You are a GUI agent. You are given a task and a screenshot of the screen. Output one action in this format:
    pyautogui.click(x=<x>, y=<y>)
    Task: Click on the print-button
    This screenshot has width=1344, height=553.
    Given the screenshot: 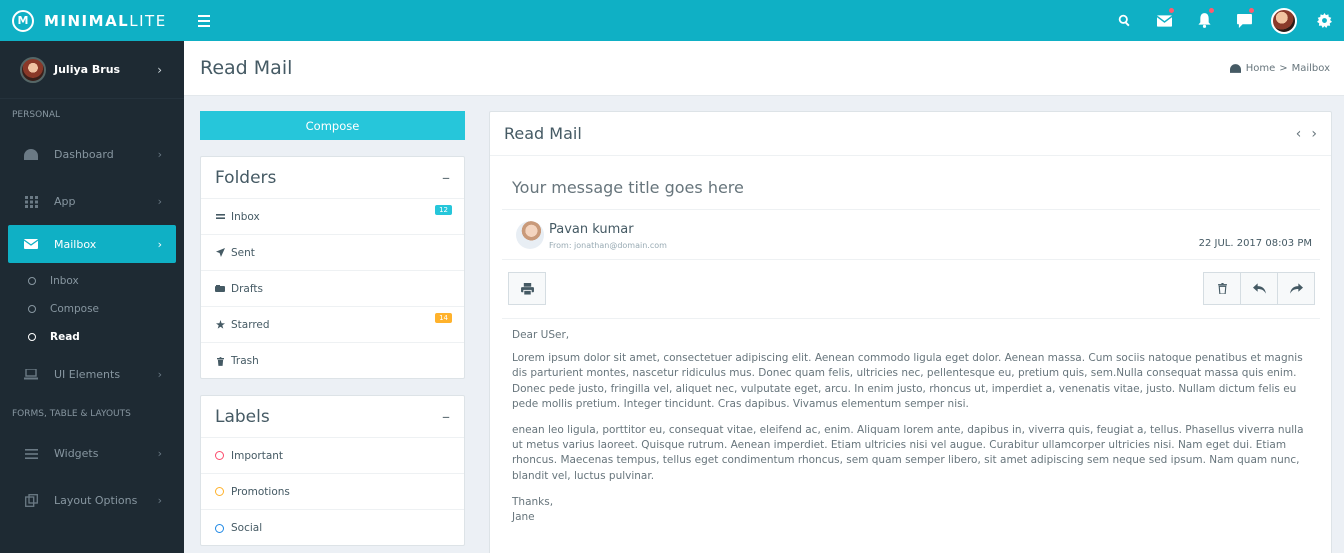 What is the action you would take?
    pyautogui.click(x=527, y=288)
    